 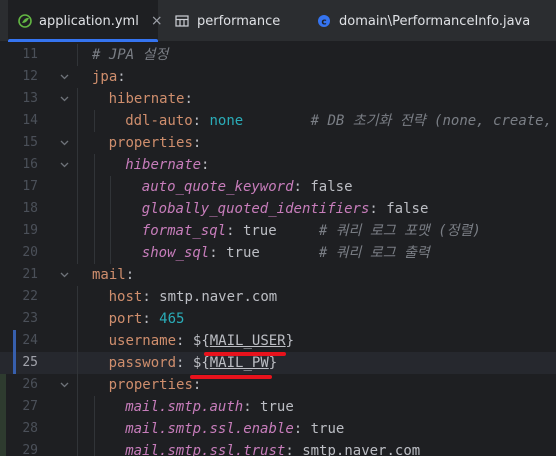 I want to click on close-icon: ×, so click(x=157, y=21).